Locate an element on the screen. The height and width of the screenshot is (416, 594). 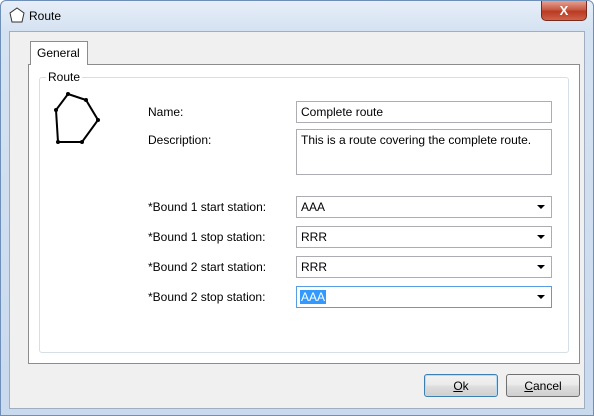
bound2-stop-value: AAA is located at coordinates (313, 297).